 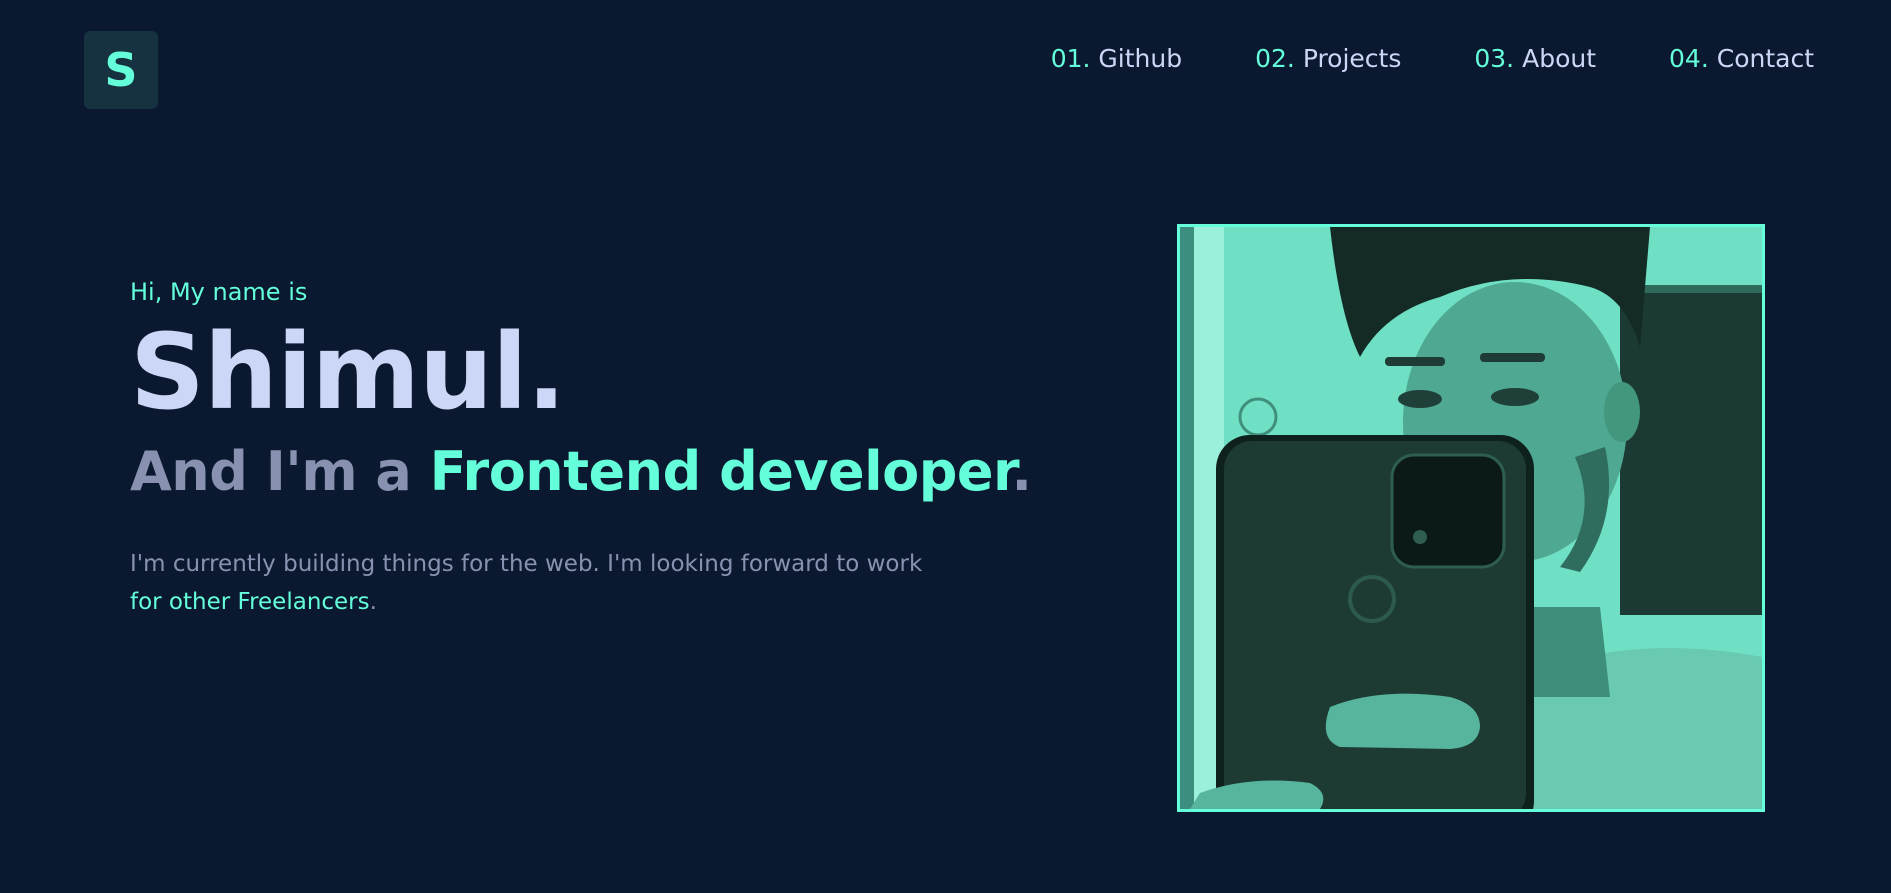 What do you see at coordinates (1494, 58) in the screenshot?
I see `nav-number: 03.` at bounding box center [1494, 58].